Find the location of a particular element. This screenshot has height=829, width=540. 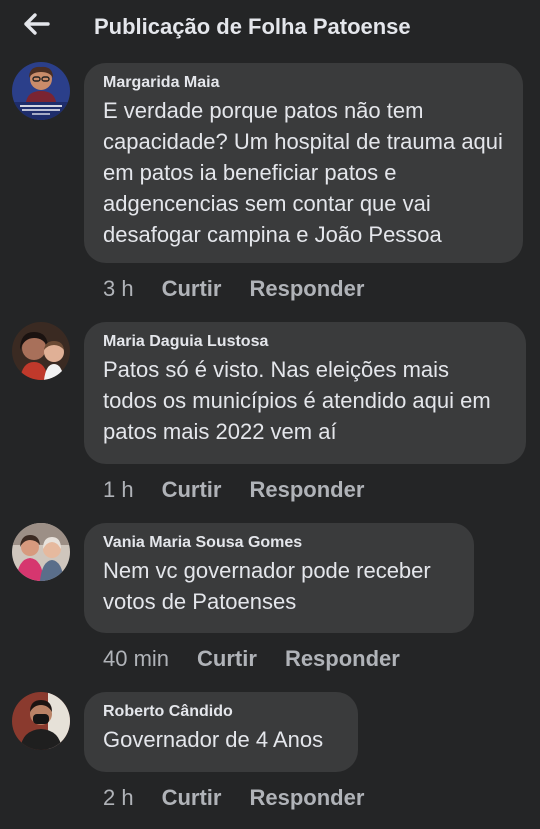

comment-bubble: Roberto Cândido Governador de 4 Anos is located at coordinates (221, 732).